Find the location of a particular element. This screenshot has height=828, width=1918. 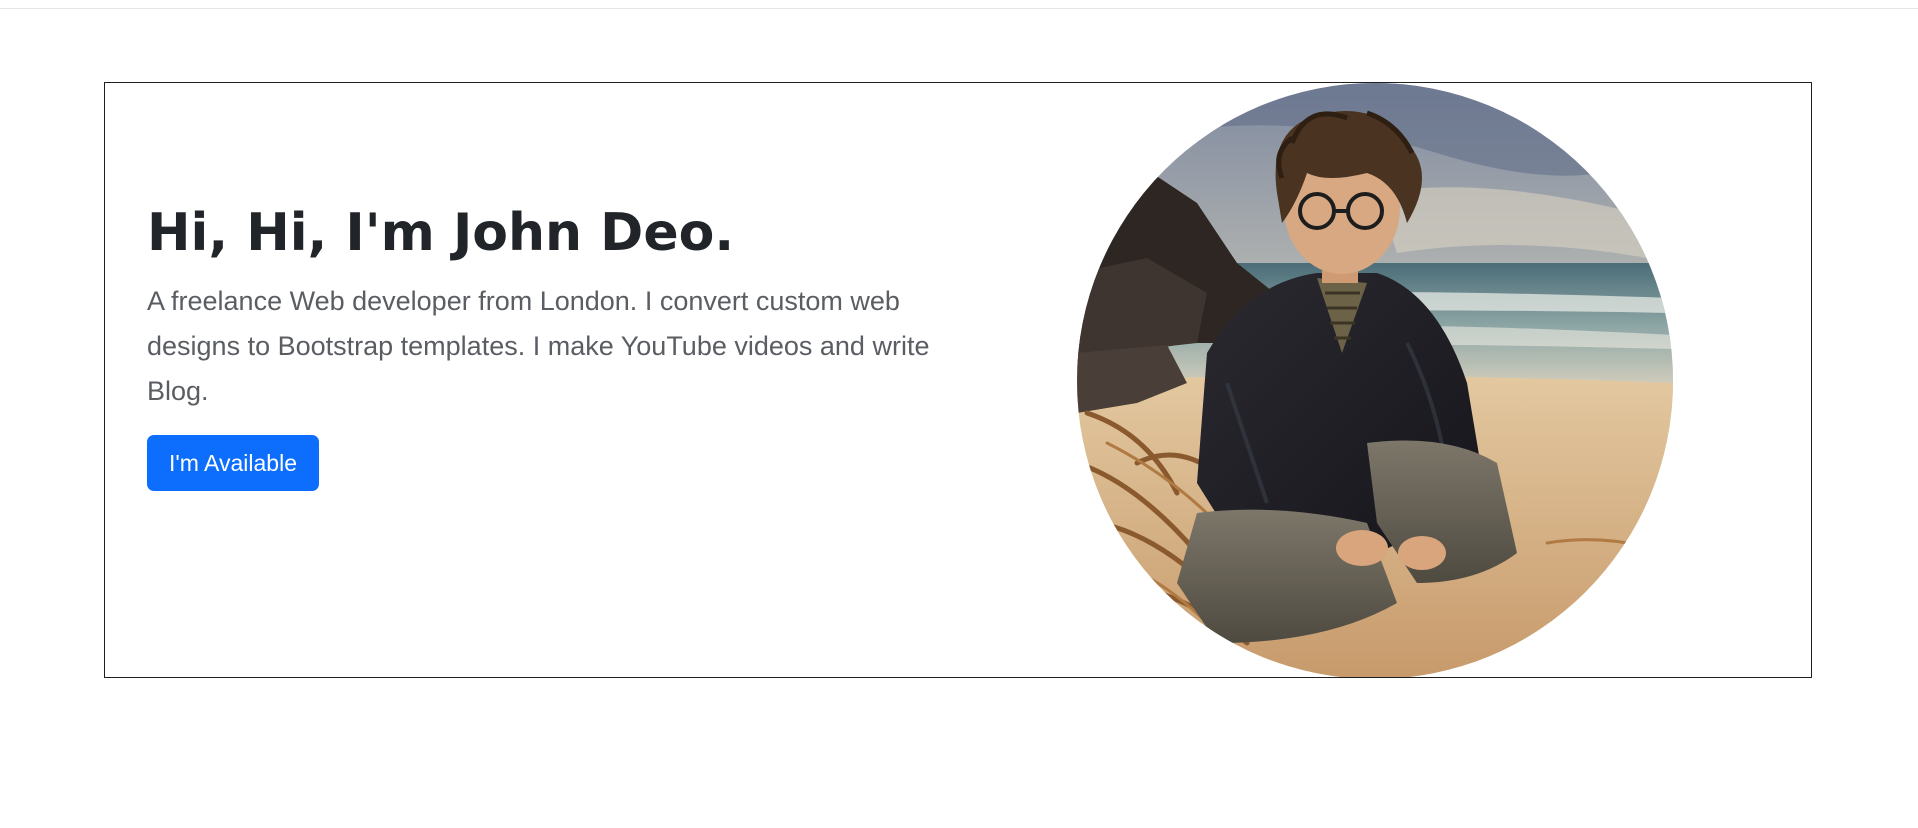

hero-title: Hi, Hi, I'm John Deo. is located at coordinates (441, 233).